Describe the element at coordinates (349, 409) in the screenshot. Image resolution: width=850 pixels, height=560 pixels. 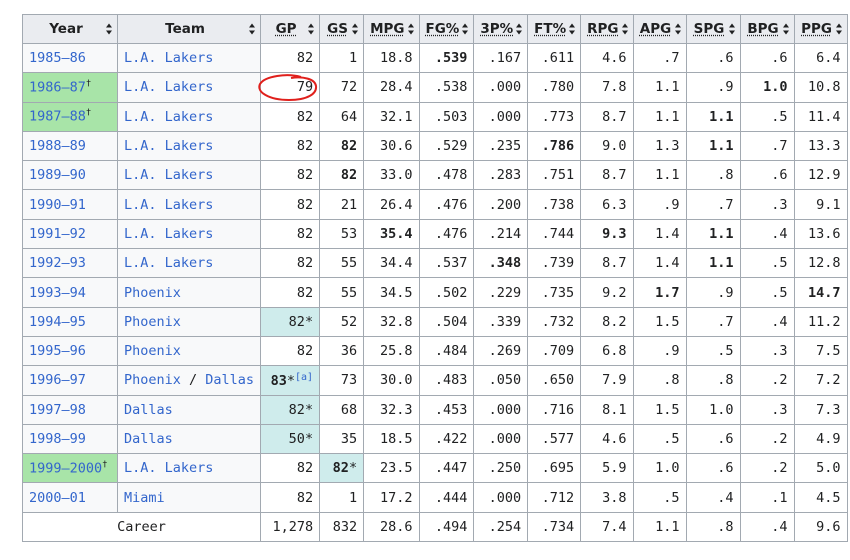
I see `stat-value: 68` at that location.